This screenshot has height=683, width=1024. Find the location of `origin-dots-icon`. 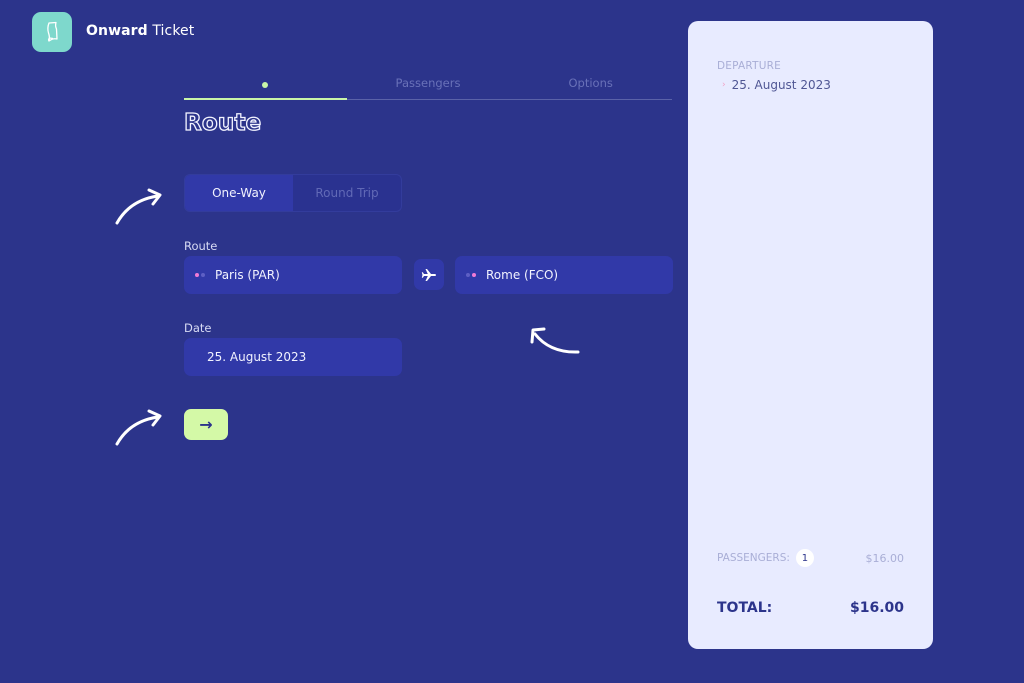

origin-dots-icon is located at coordinates (200, 275).